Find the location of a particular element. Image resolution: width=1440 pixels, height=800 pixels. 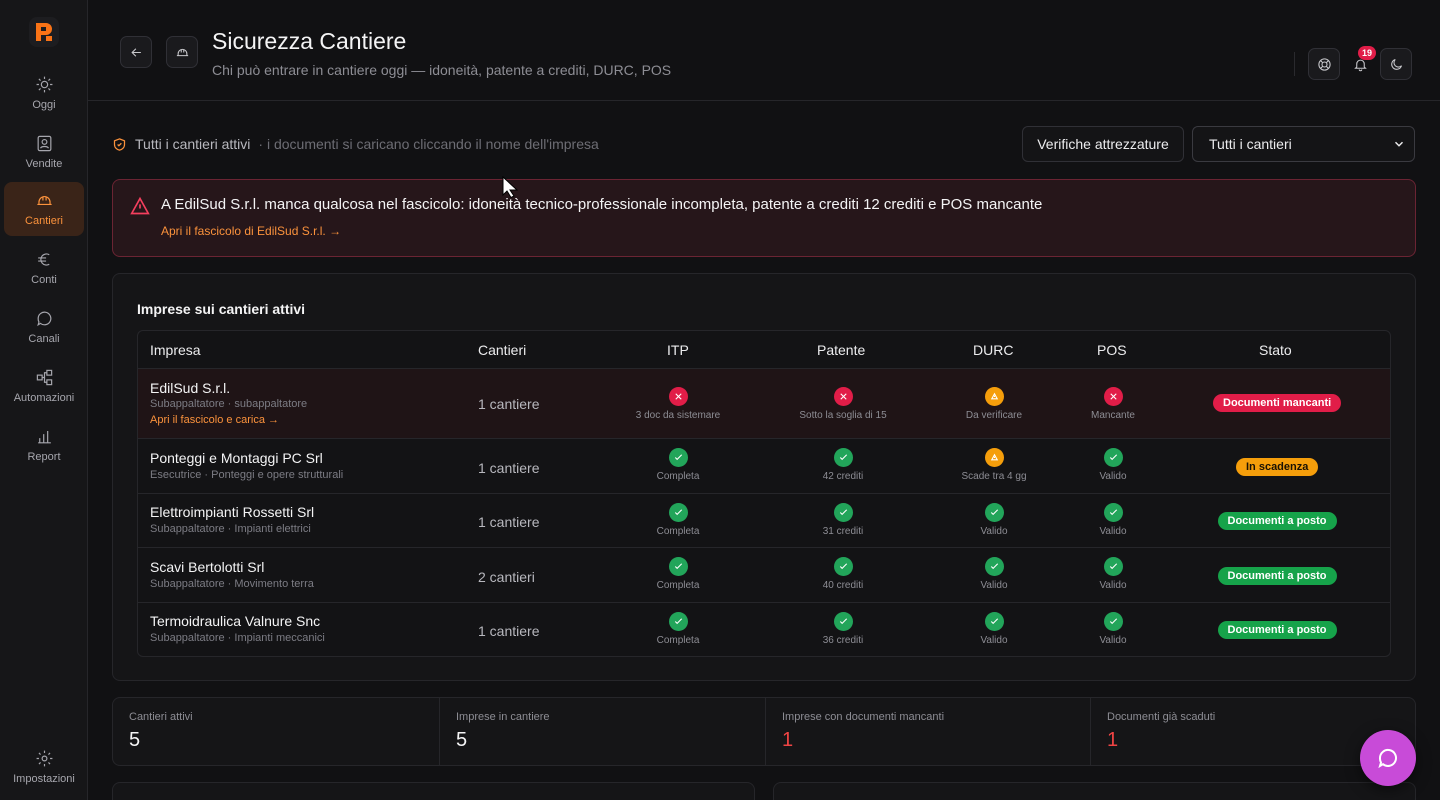

moon-icon is located at coordinates (1396, 64).